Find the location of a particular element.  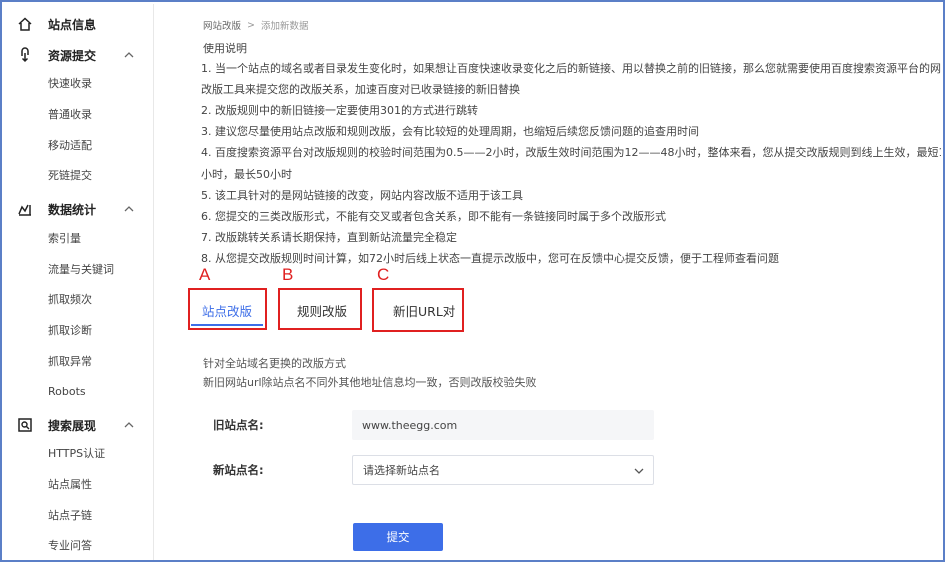

sidebar-item-robots: Robots is located at coordinates (67, 392).